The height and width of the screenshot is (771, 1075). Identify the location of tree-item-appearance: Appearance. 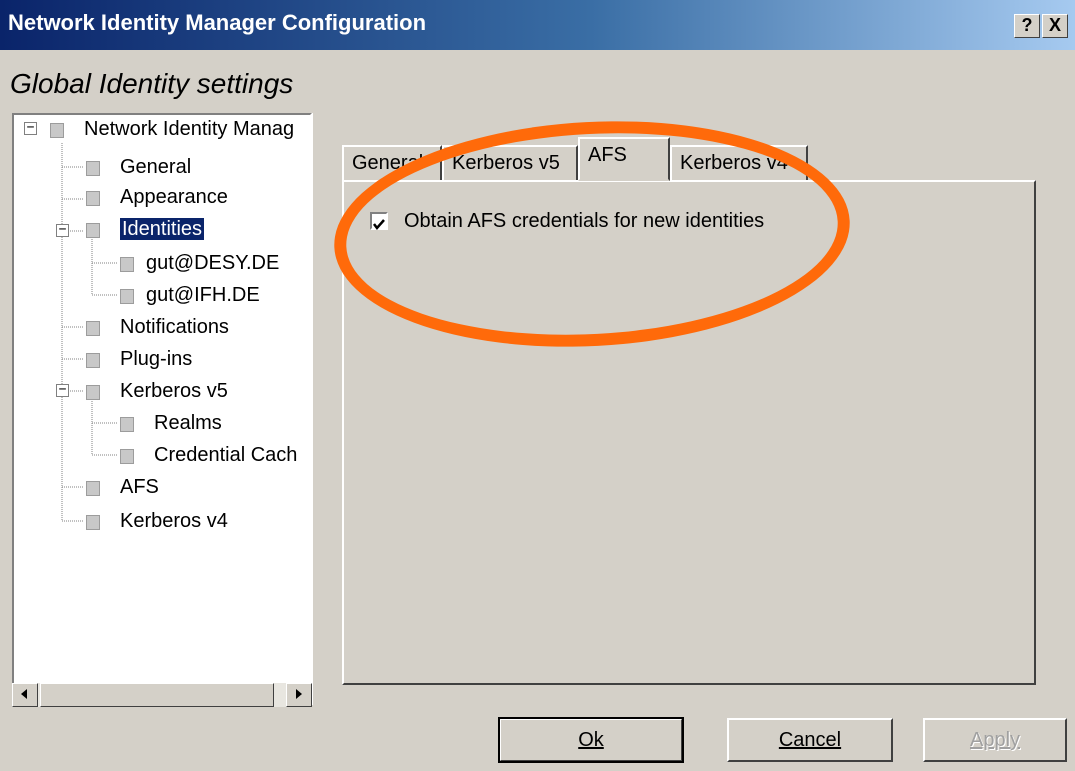
(157, 197).